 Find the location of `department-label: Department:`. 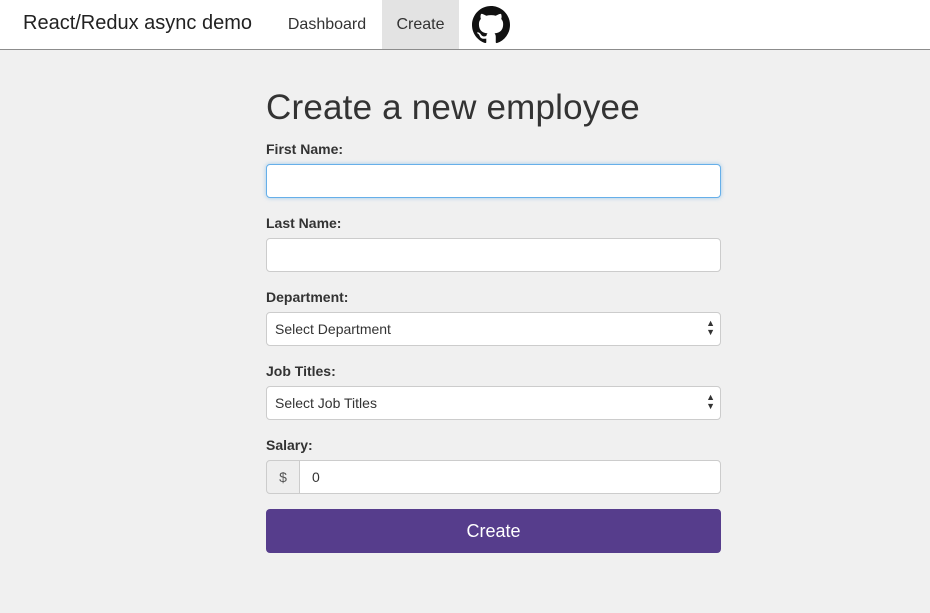

department-label: Department: is located at coordinates (307, 297).